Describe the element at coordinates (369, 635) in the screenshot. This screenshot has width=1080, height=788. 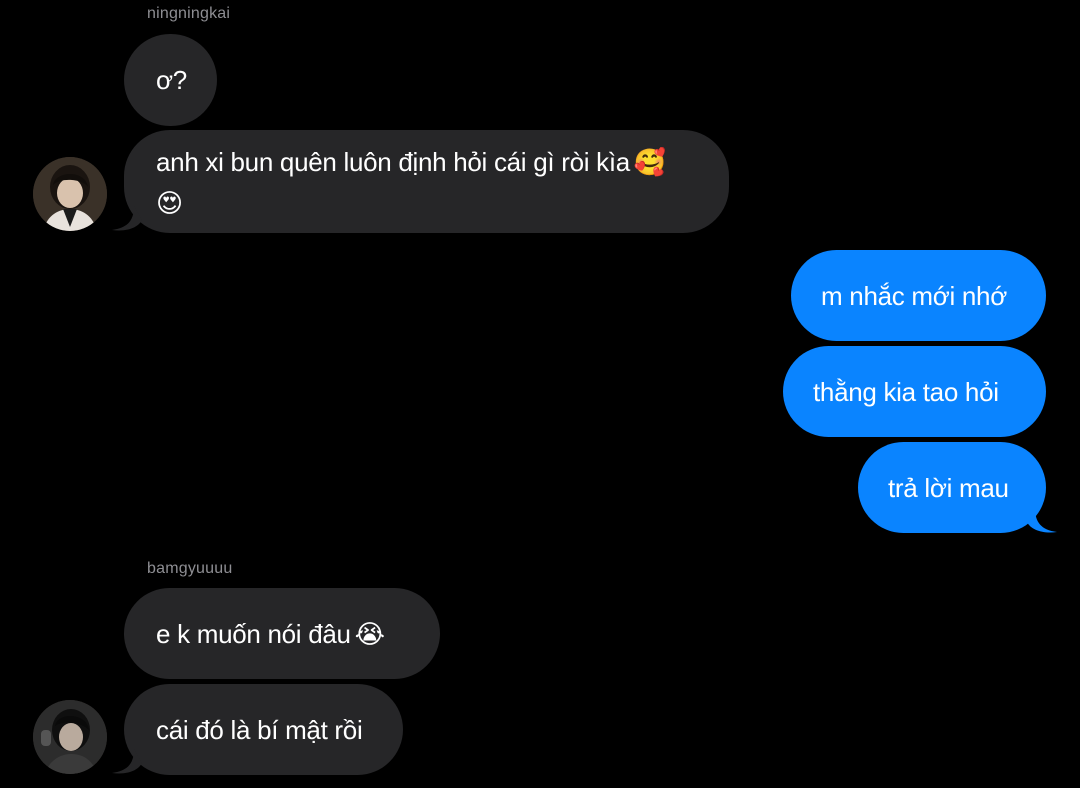
I see `loudly-crying-face-icon: 😭` at that location.